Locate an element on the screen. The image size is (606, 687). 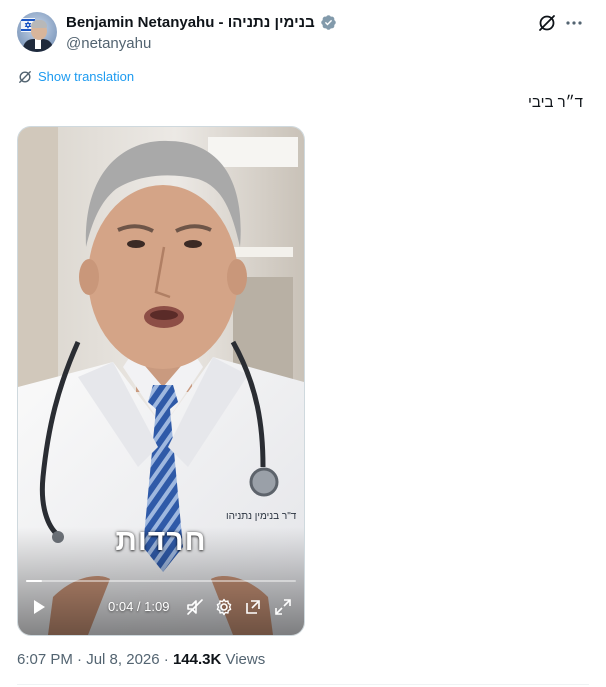
avatar is located at coordinates (37, 32).